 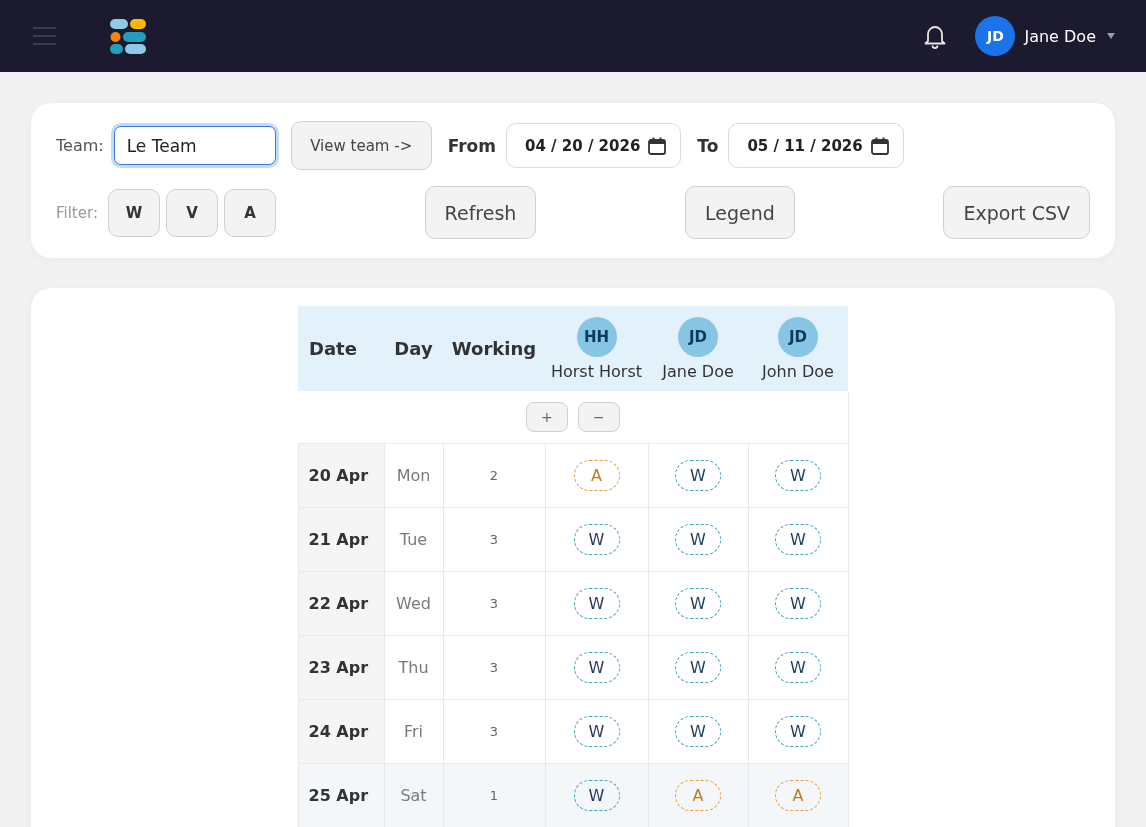 What do you see at coordinates (341, 348) in the screenshot?
I see `column-header: Date` at bounding box center [341, 348].